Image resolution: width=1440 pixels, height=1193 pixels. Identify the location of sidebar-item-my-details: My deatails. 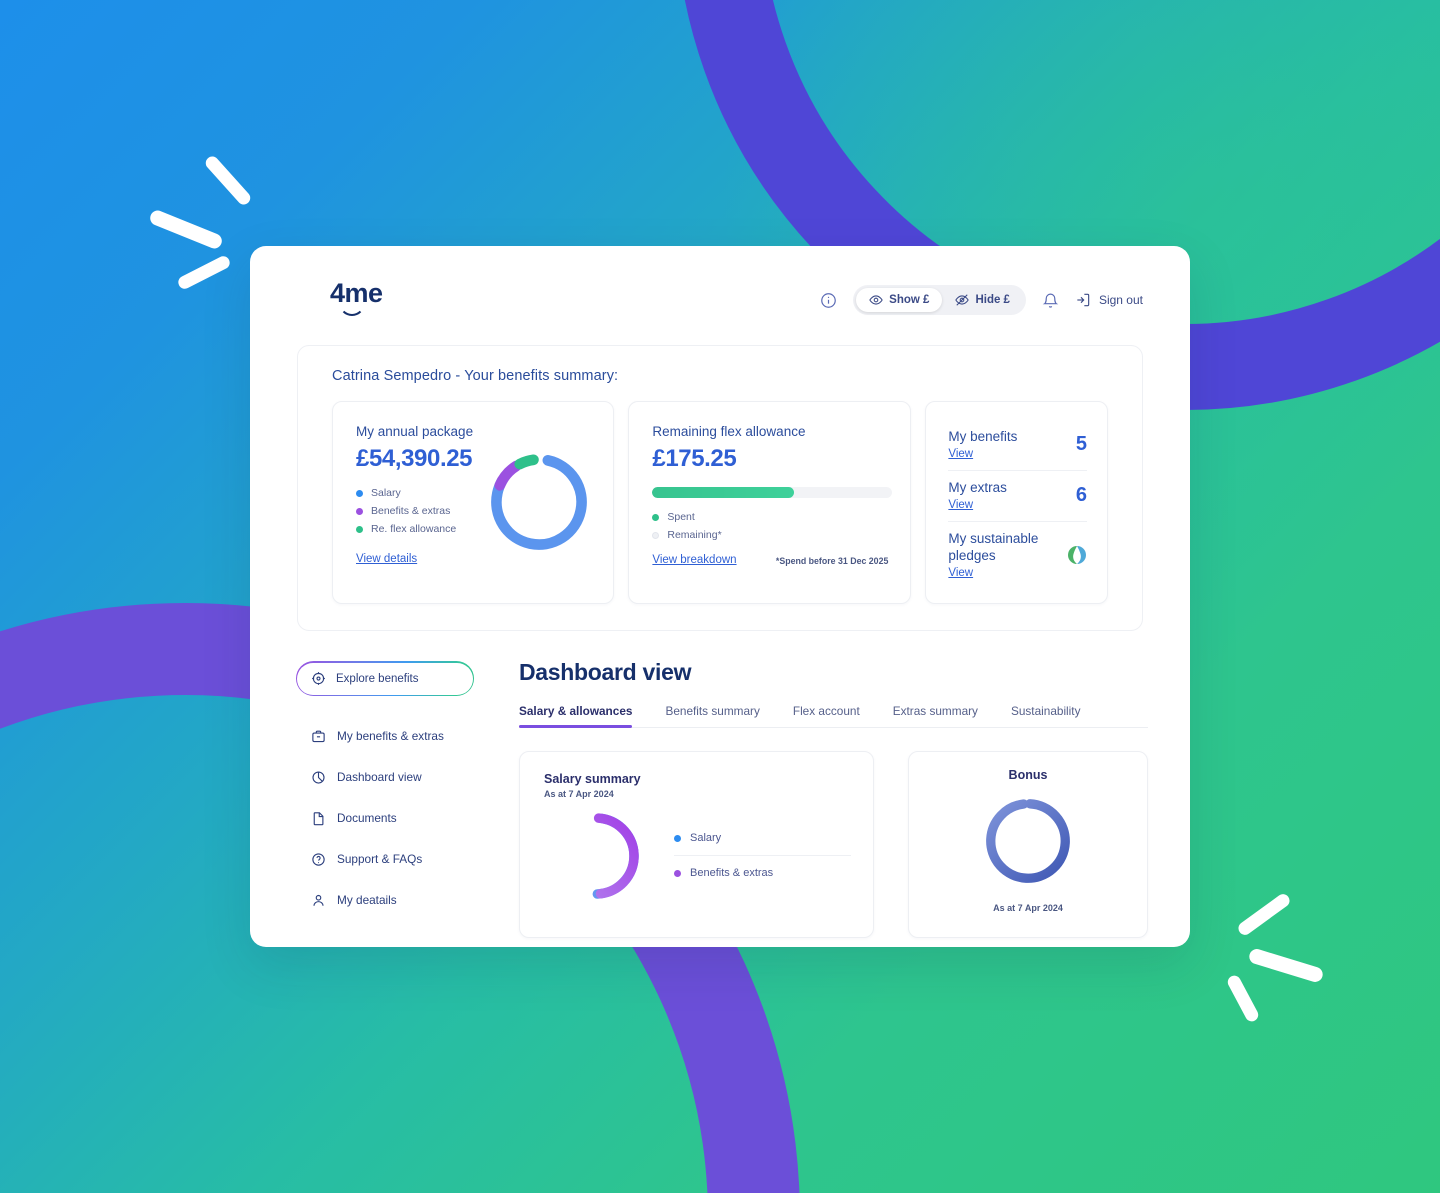
(408, 900).